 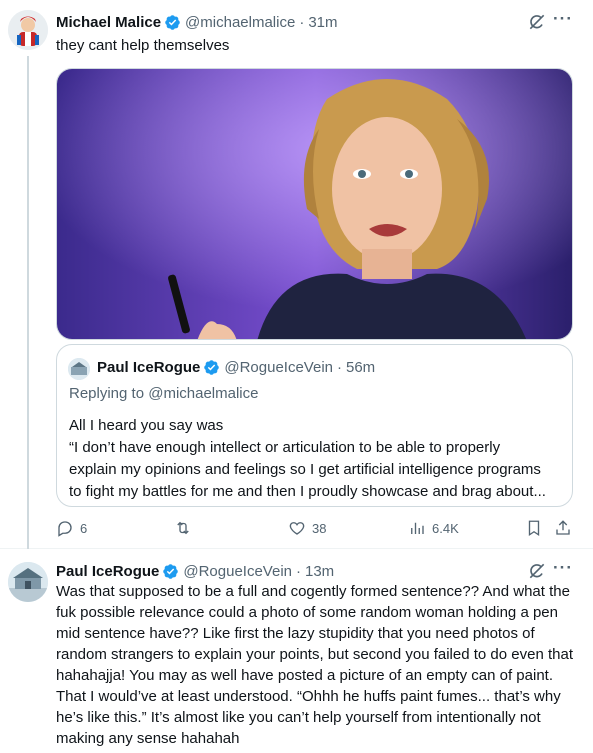 What do you see at coordinates (146, 425) in the screenshot?
I see `quote-line: All I heard you say was` at bounding box center [146, 425].